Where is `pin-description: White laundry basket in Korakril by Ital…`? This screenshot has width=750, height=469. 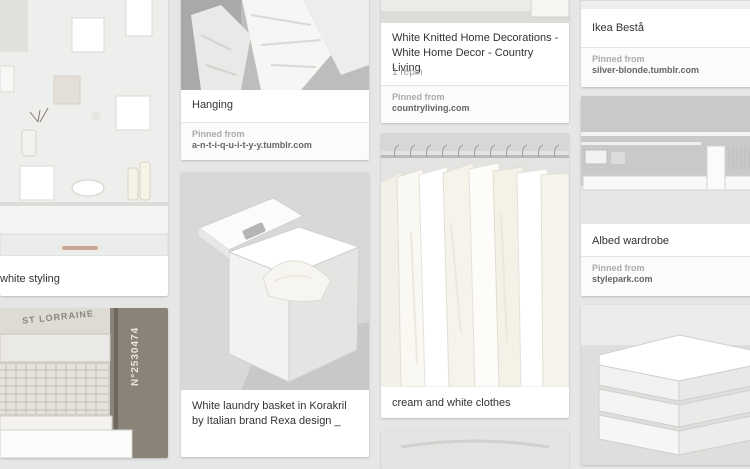 pin-description: White laundry basket in Korakril by Ital… is located at coordinates (269, 413).